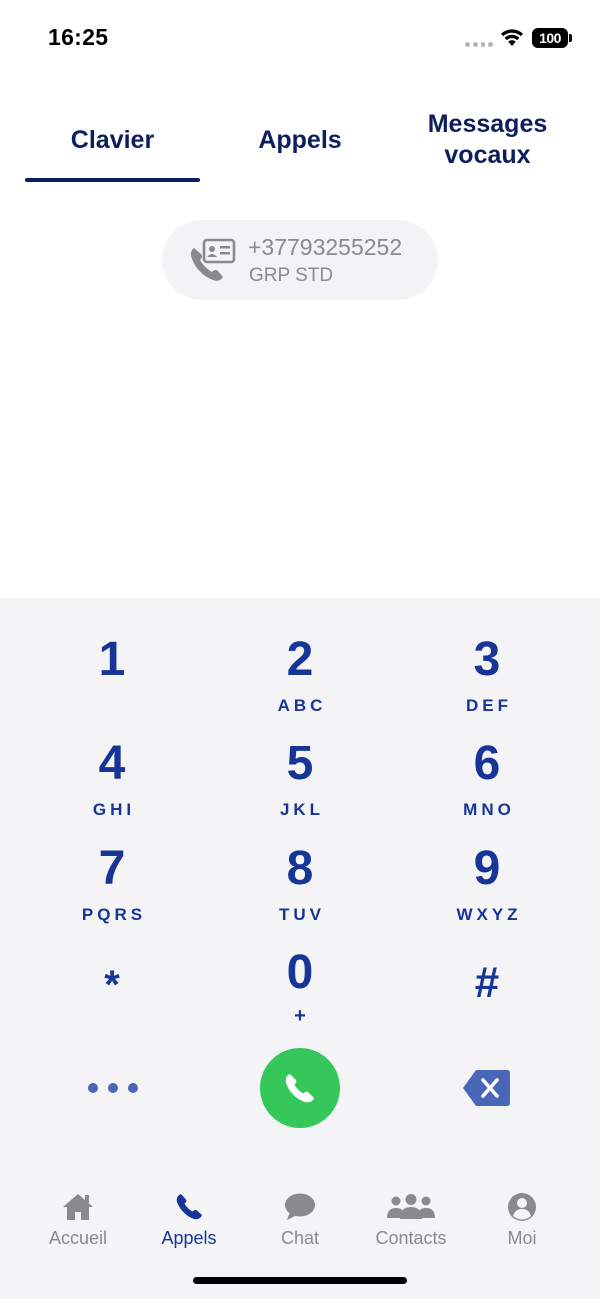 This screenshot has width=600, height=1299. I want to click on key-8: 8 TUV, so click(300, 889).